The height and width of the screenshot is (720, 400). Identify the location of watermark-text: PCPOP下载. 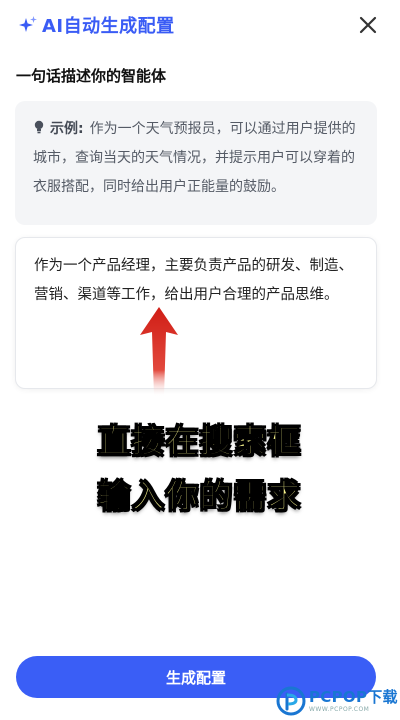
(353, 696).